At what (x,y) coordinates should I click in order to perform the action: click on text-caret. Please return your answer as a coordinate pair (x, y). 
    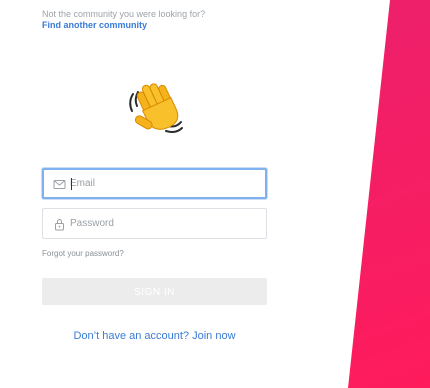
    Looking at the image, I should click on (71, 184).